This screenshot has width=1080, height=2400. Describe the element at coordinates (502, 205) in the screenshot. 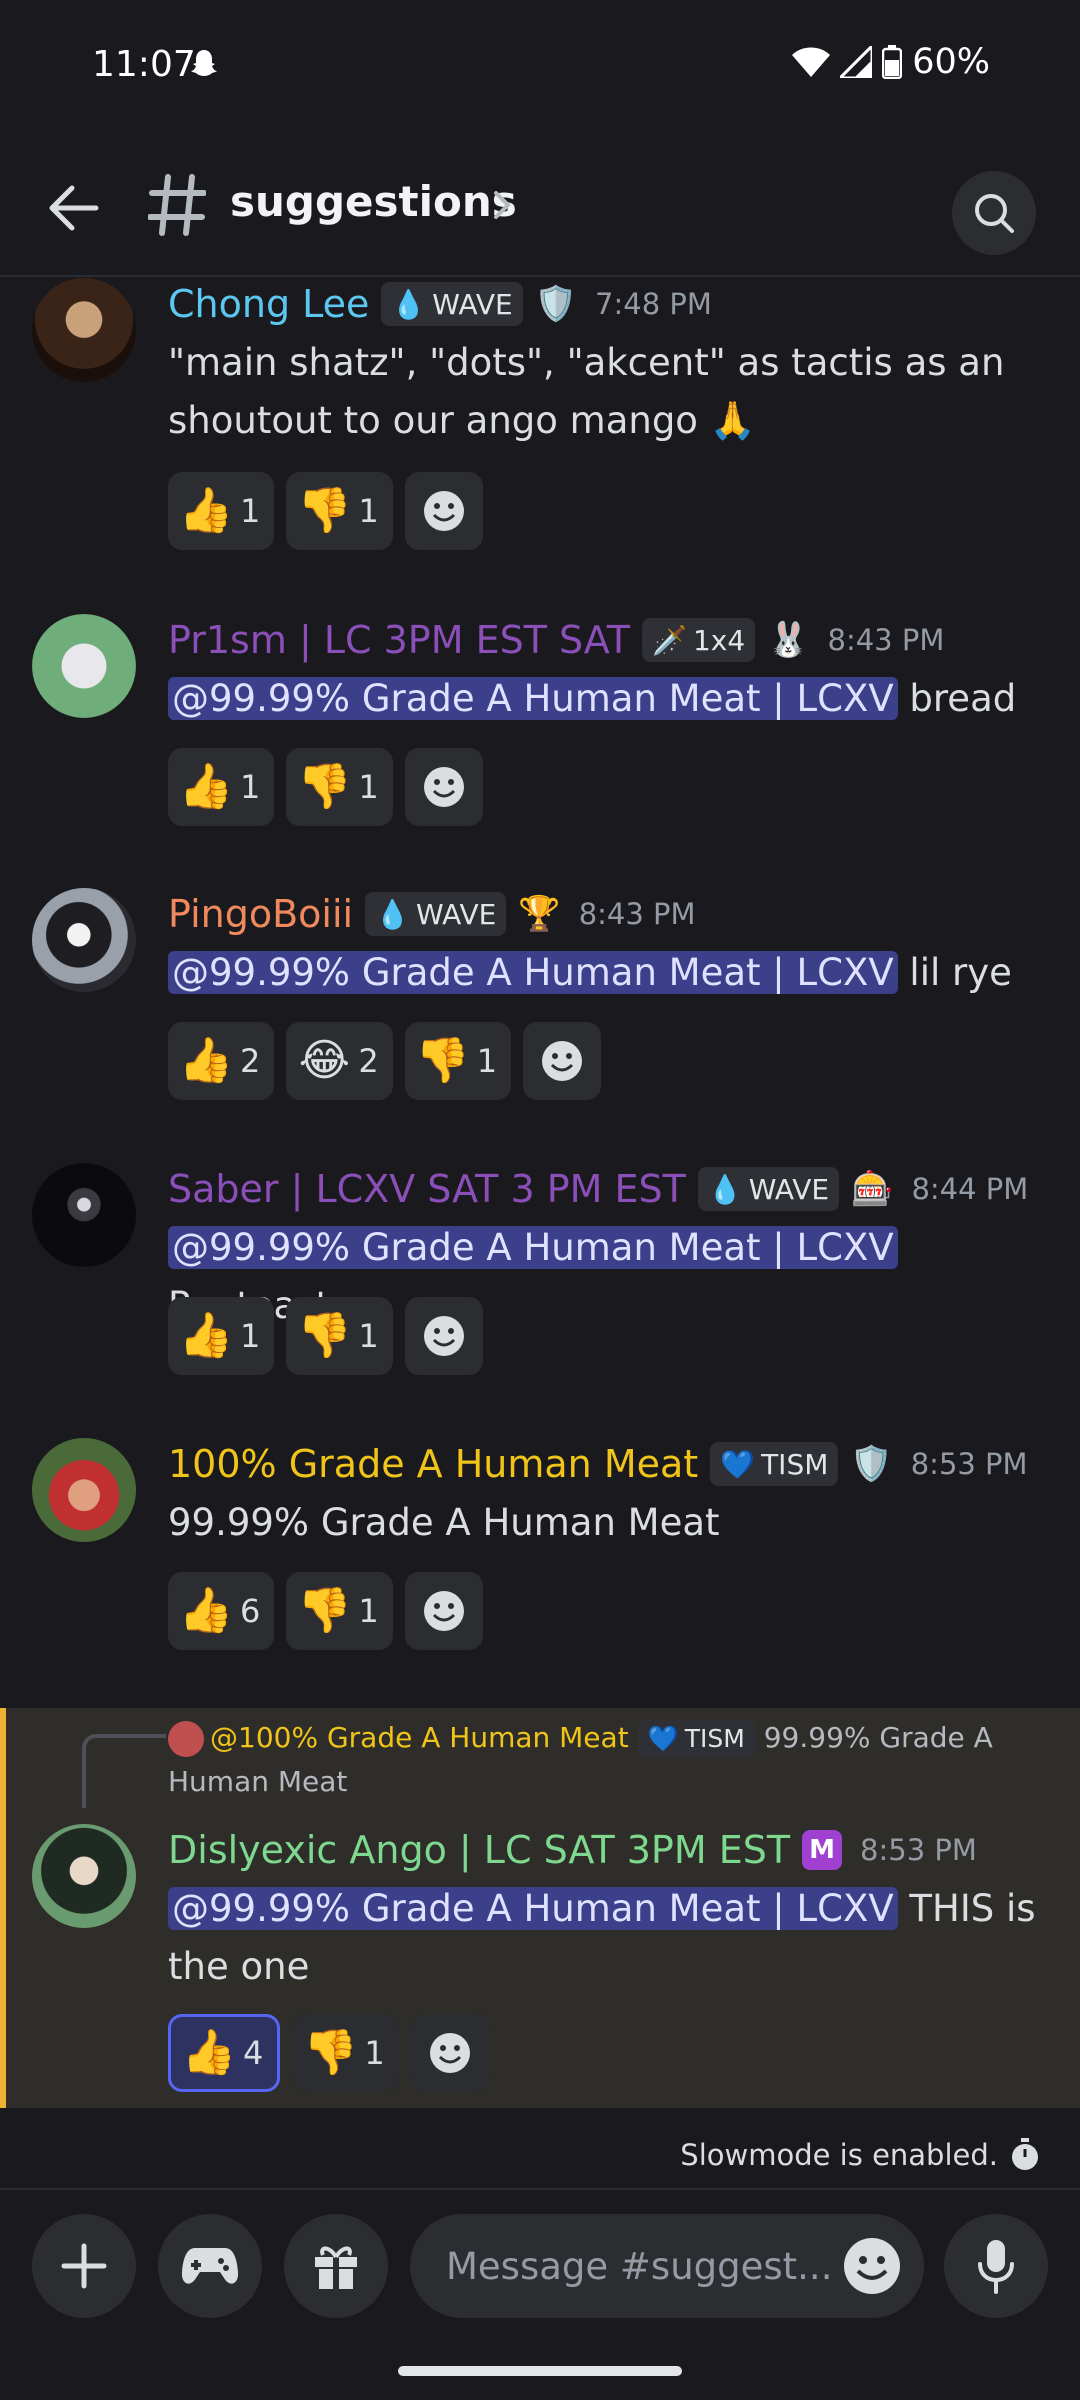

I see `chevron-right-icon` at that location.